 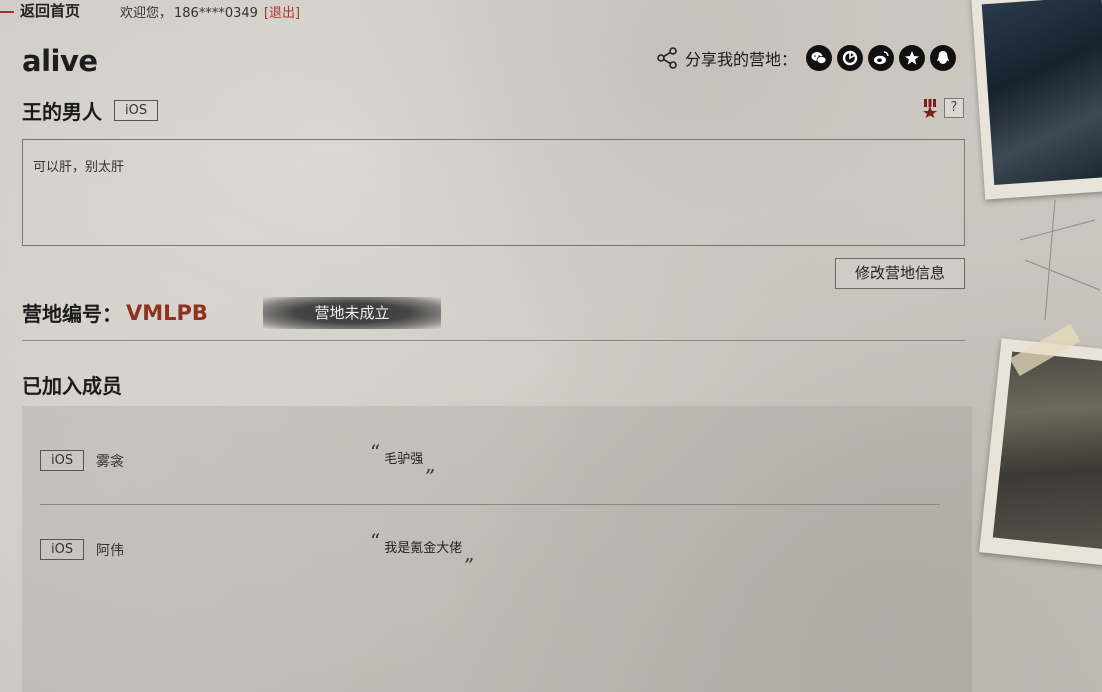 What do you see at coordinates (1060, 260) in the screenshot?
I see `decorative-sketch` at bounding box center [1060, 260].